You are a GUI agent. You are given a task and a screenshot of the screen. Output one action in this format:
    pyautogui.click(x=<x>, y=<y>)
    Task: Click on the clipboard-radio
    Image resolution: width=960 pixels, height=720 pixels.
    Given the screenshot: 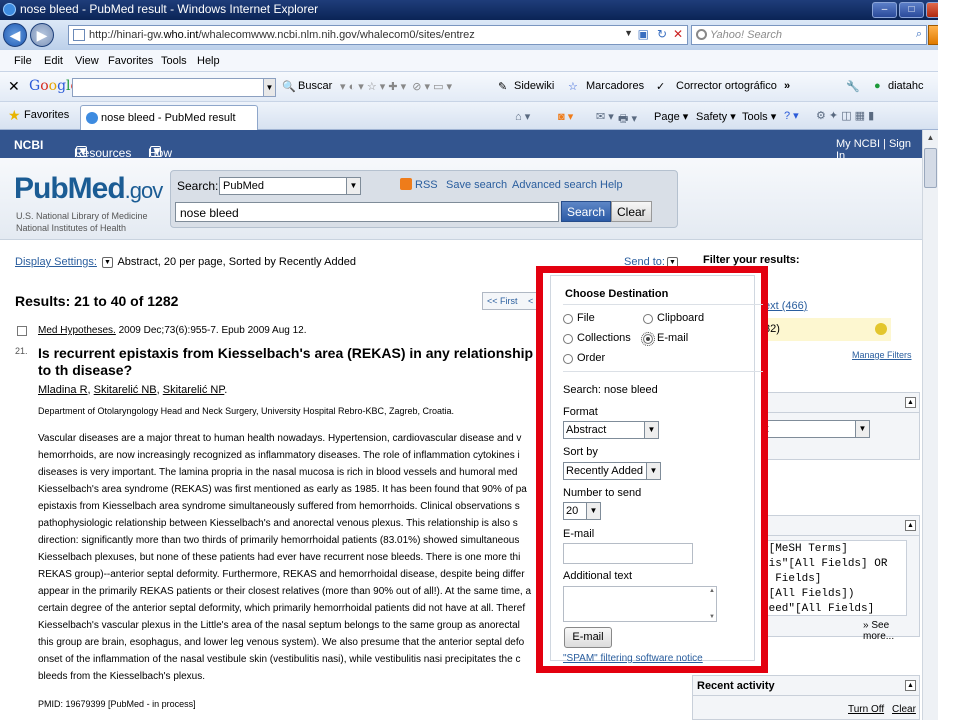 What is the action you would take?
    pyautogui.click(x=648, y=319)
    